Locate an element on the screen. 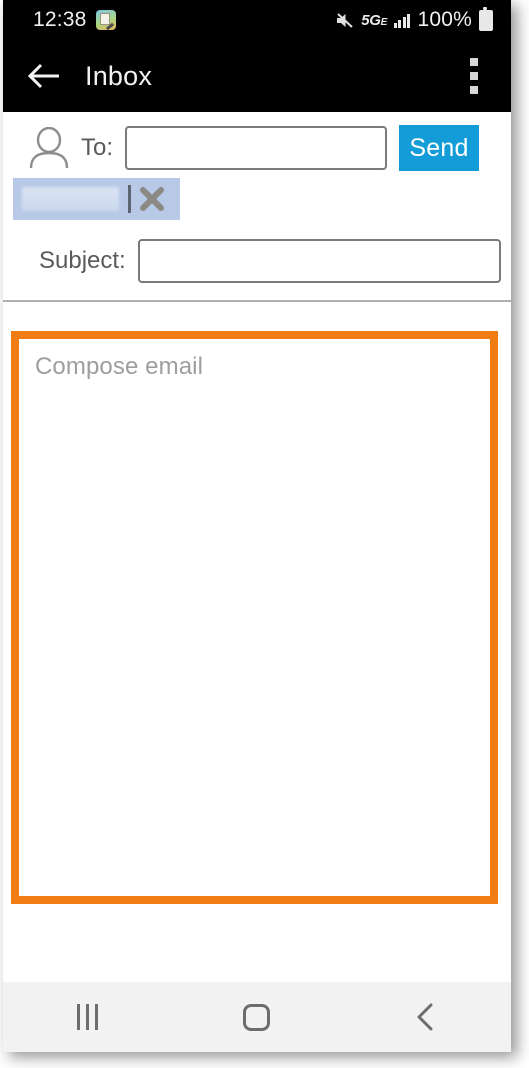  system-nav-bar is located at coordinates (257, 1017).